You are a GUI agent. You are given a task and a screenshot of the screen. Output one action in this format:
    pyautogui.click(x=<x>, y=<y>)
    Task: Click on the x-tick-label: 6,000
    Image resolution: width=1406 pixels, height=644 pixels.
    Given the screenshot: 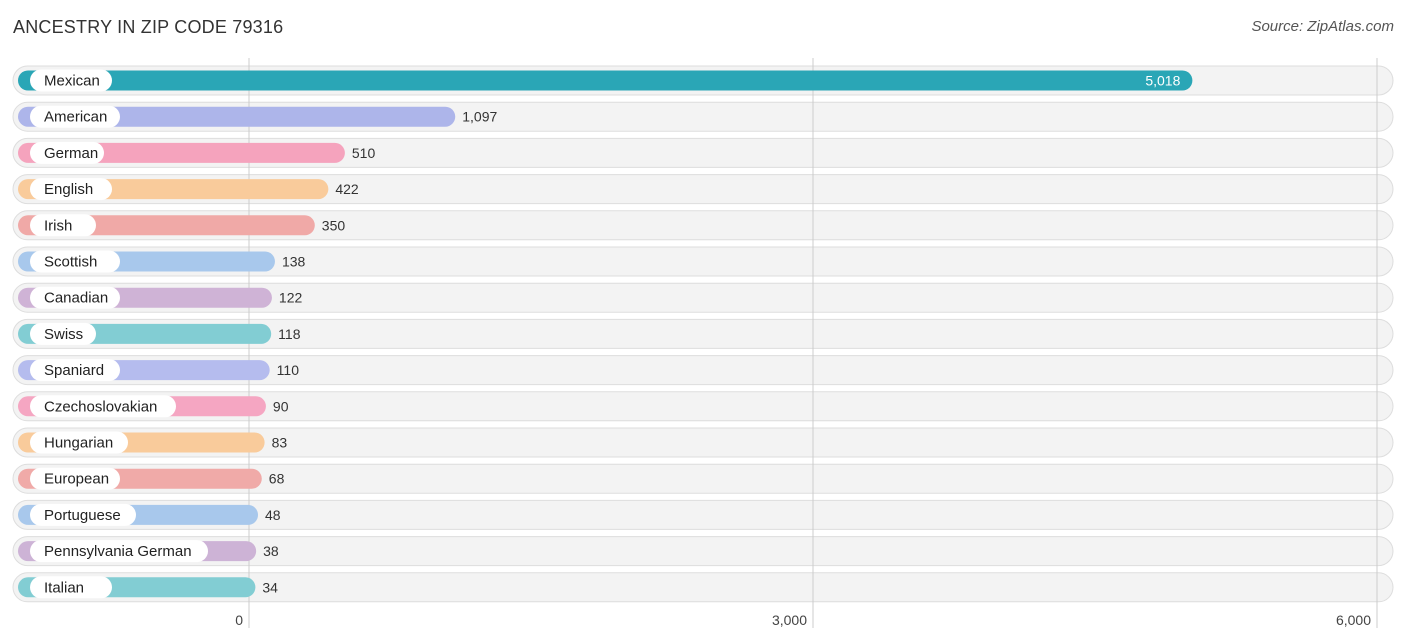 What is the action you would take?
    pyautogui.click(x=1353, y=620)
    